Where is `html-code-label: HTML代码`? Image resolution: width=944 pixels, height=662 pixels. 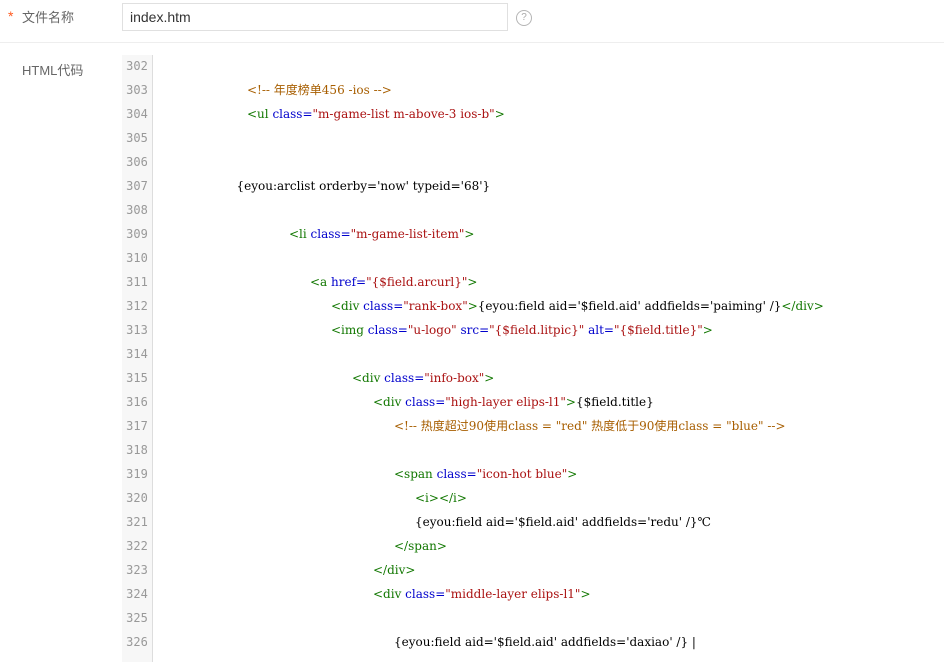
html-code-label: HTML代码 is located at coordinates (53, 70).